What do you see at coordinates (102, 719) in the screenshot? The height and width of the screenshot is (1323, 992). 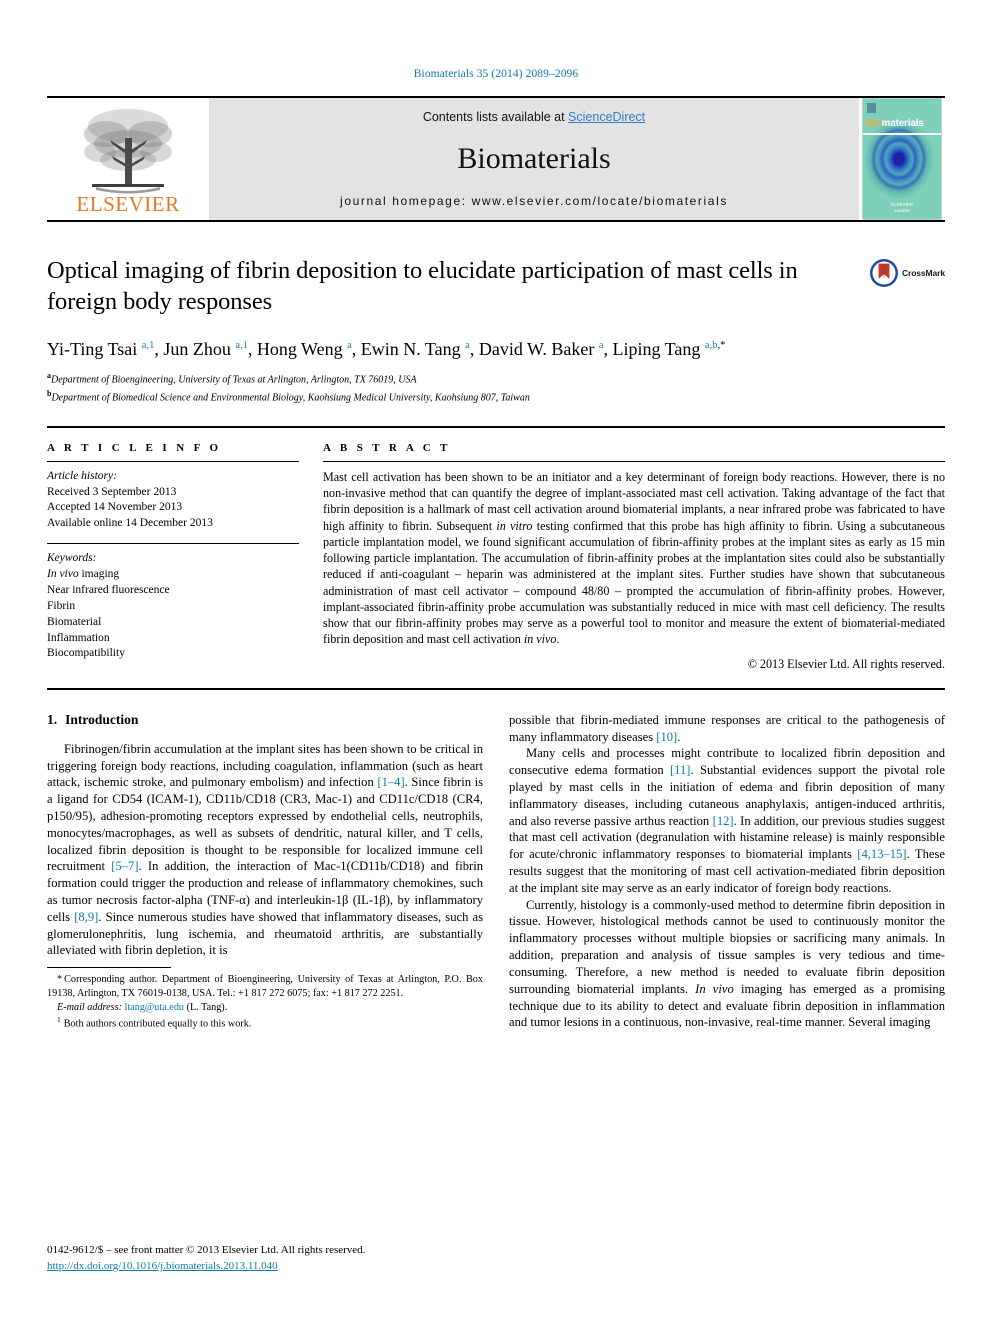 I see `section-title: Introduction` at bounding box center [102, 719].